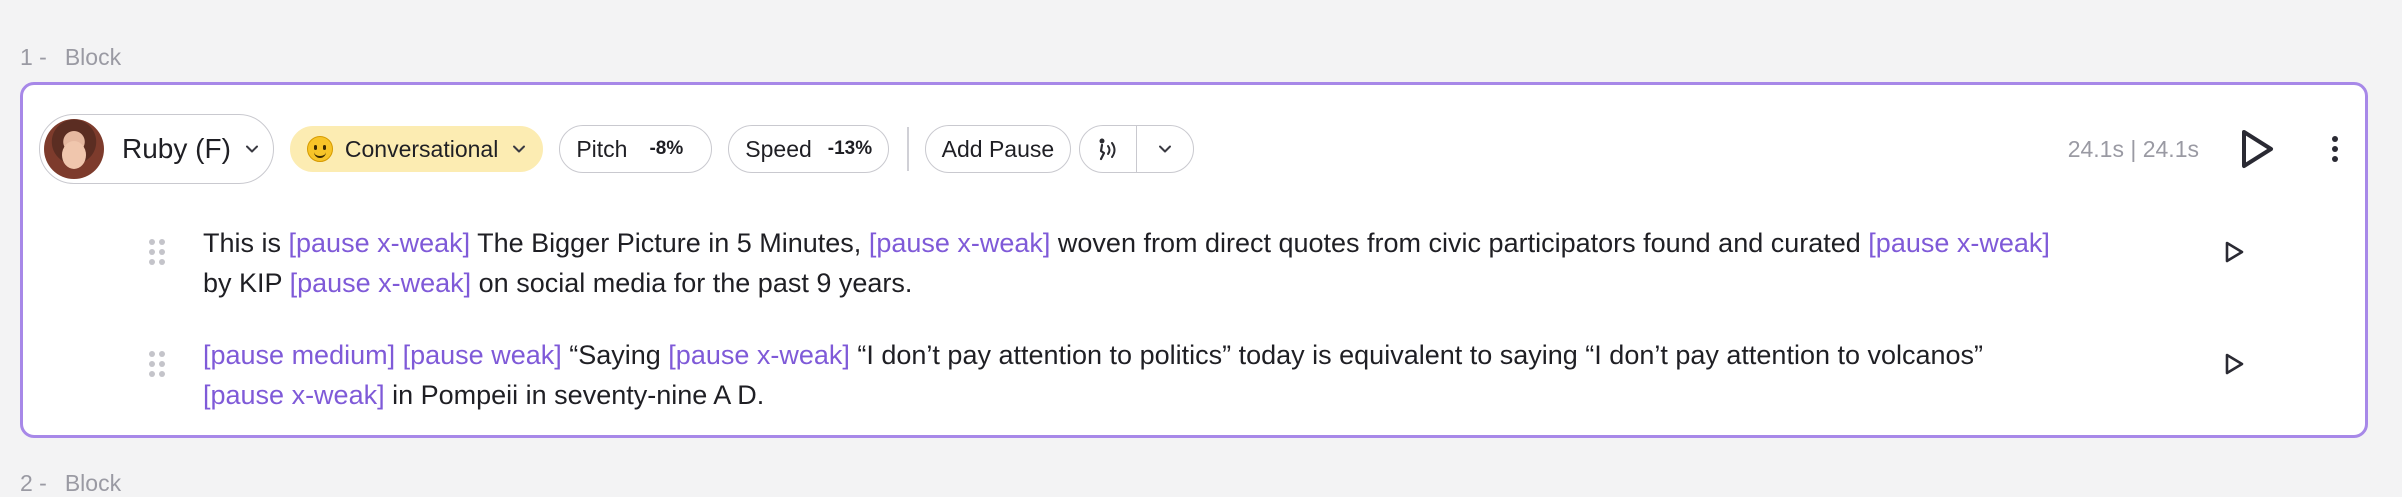  What do you see at coordinates (669, 243) in the screenshot?
I see `text-segment: The Bigger Picture in 5 Minutes,` at bounding box center [669, 243].